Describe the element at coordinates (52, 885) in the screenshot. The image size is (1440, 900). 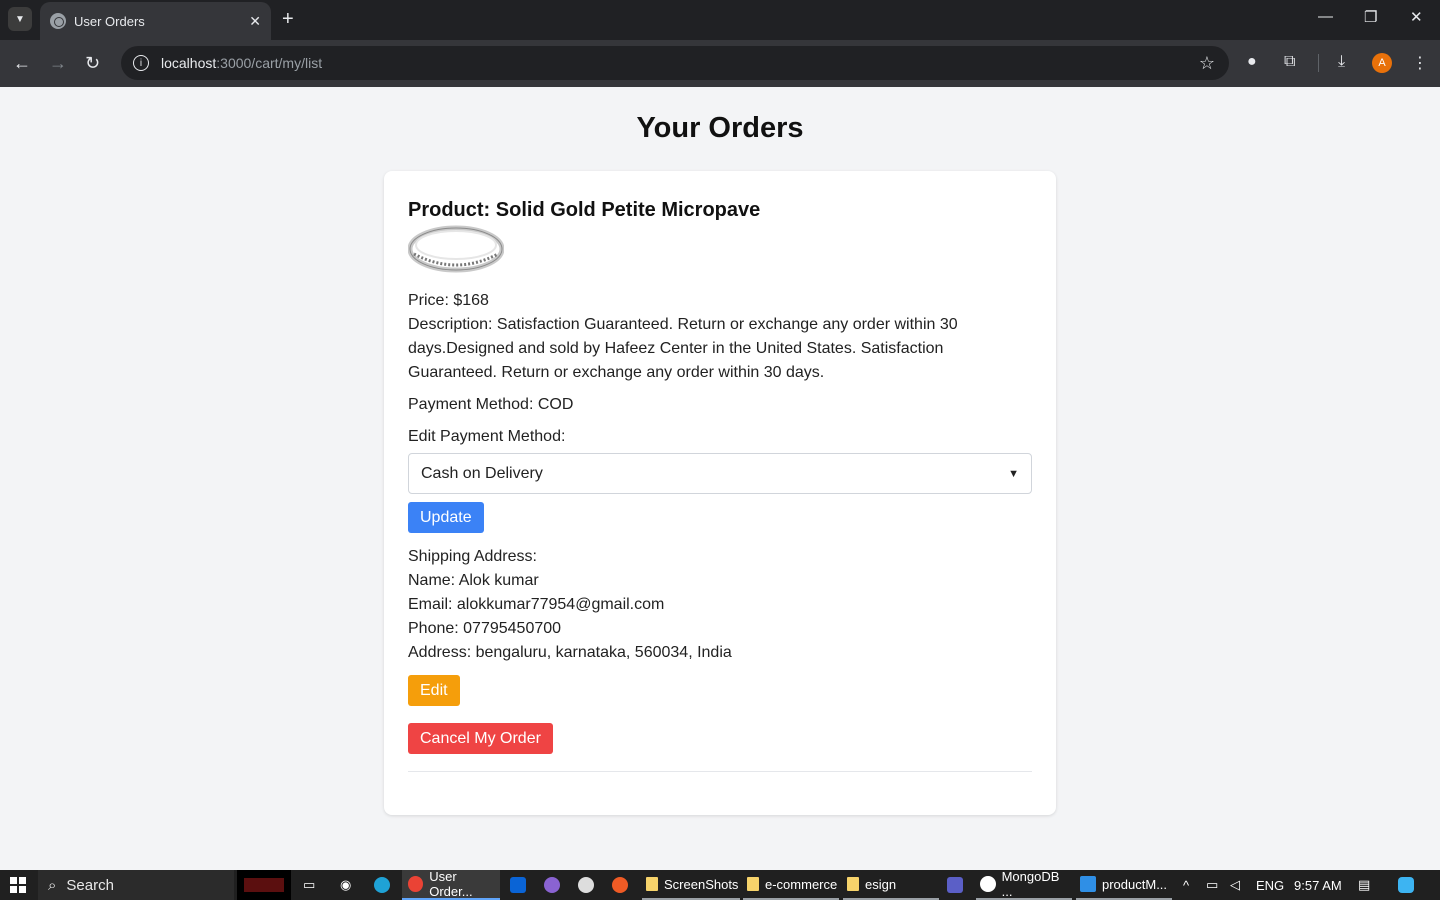
I see `search-icon: ⌕` at that location.